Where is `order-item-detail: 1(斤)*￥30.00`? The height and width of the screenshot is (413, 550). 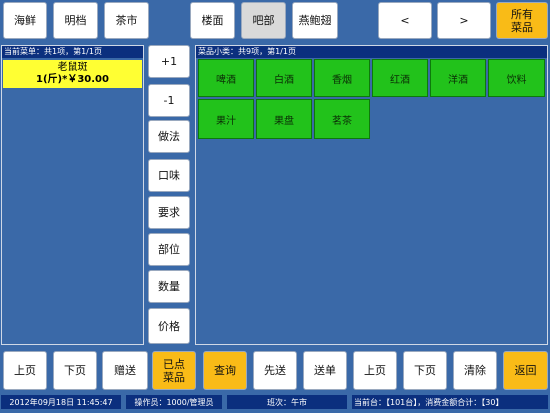 order-item-detail: 1(斤)*￥30.00 is located at coordinates (72, 79).